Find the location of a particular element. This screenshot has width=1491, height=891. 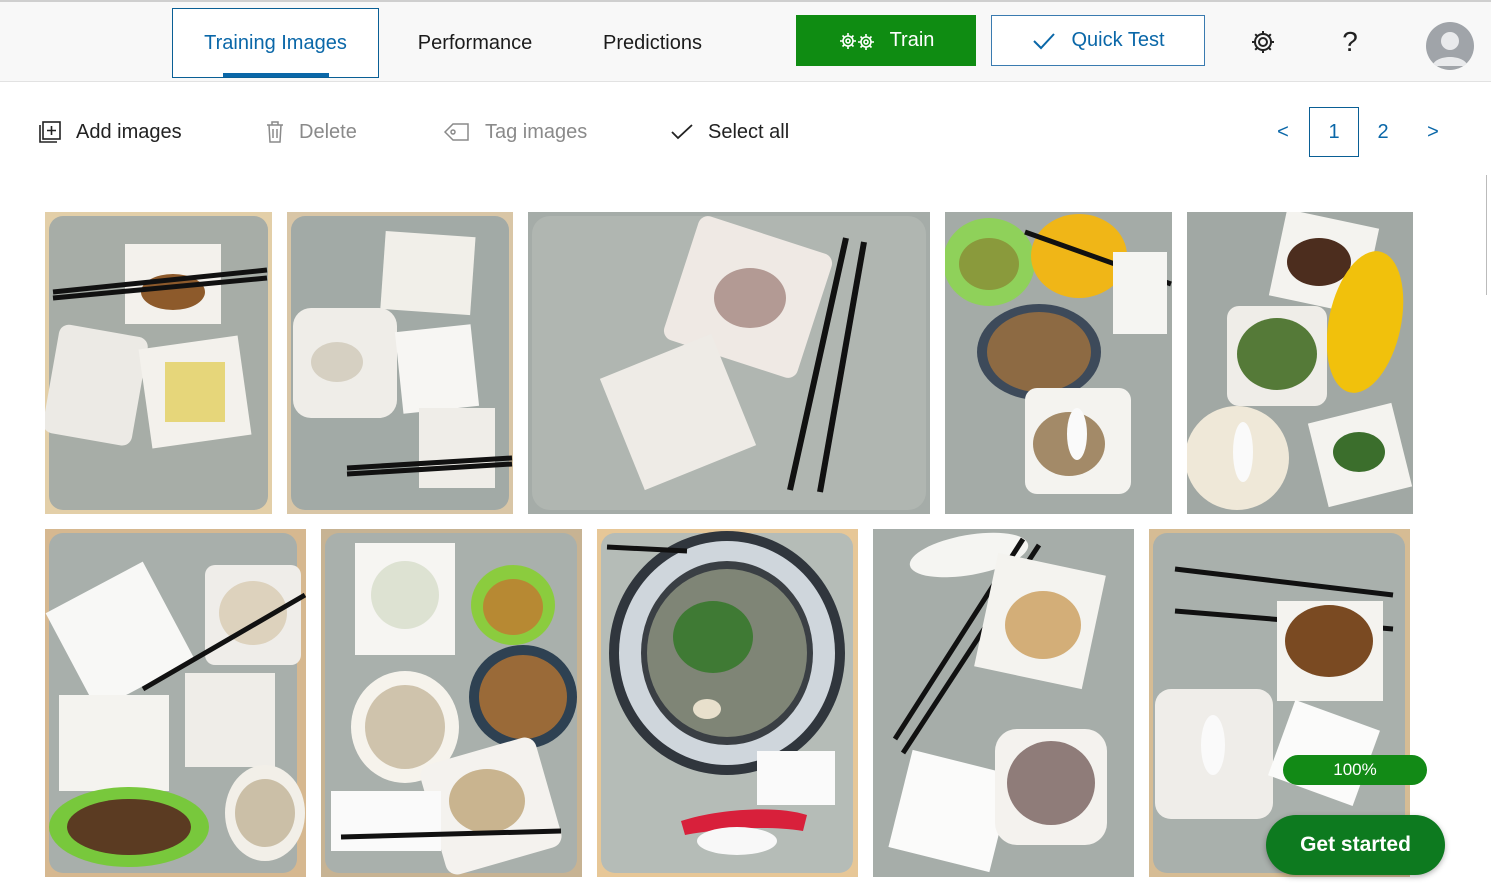

tab-performance: Performance is located at coordinates (475, 43).